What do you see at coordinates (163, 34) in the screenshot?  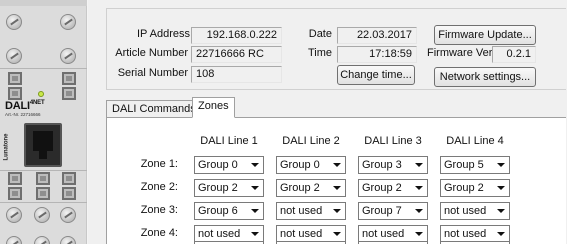 I see `ip-address-label: IP Address` at bounding box center [163, 34].